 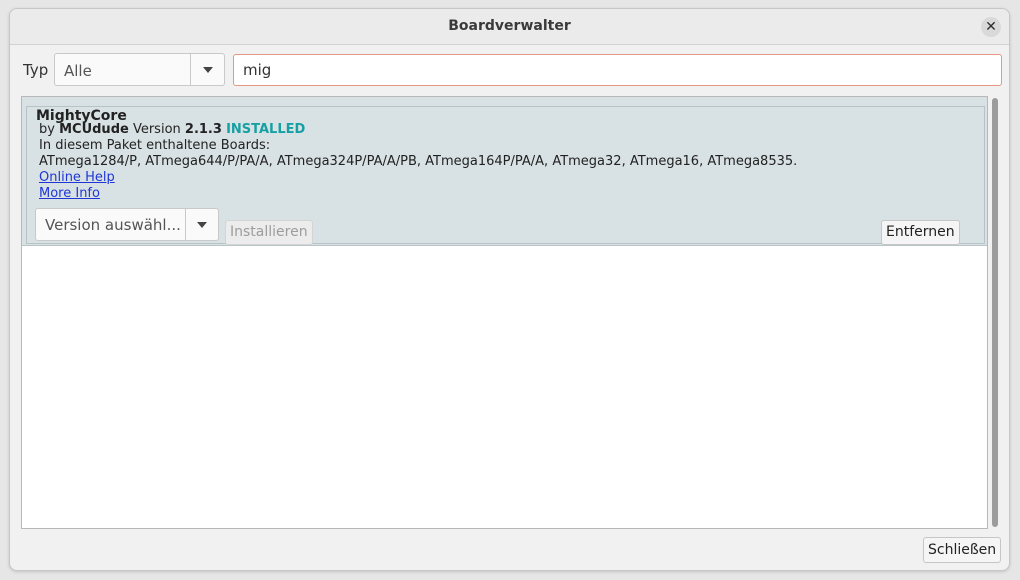 What do you see at coordinates (36, 70) in the screenshot?
I see `type-filter-label: Typ` at bounding box center [36, 70].